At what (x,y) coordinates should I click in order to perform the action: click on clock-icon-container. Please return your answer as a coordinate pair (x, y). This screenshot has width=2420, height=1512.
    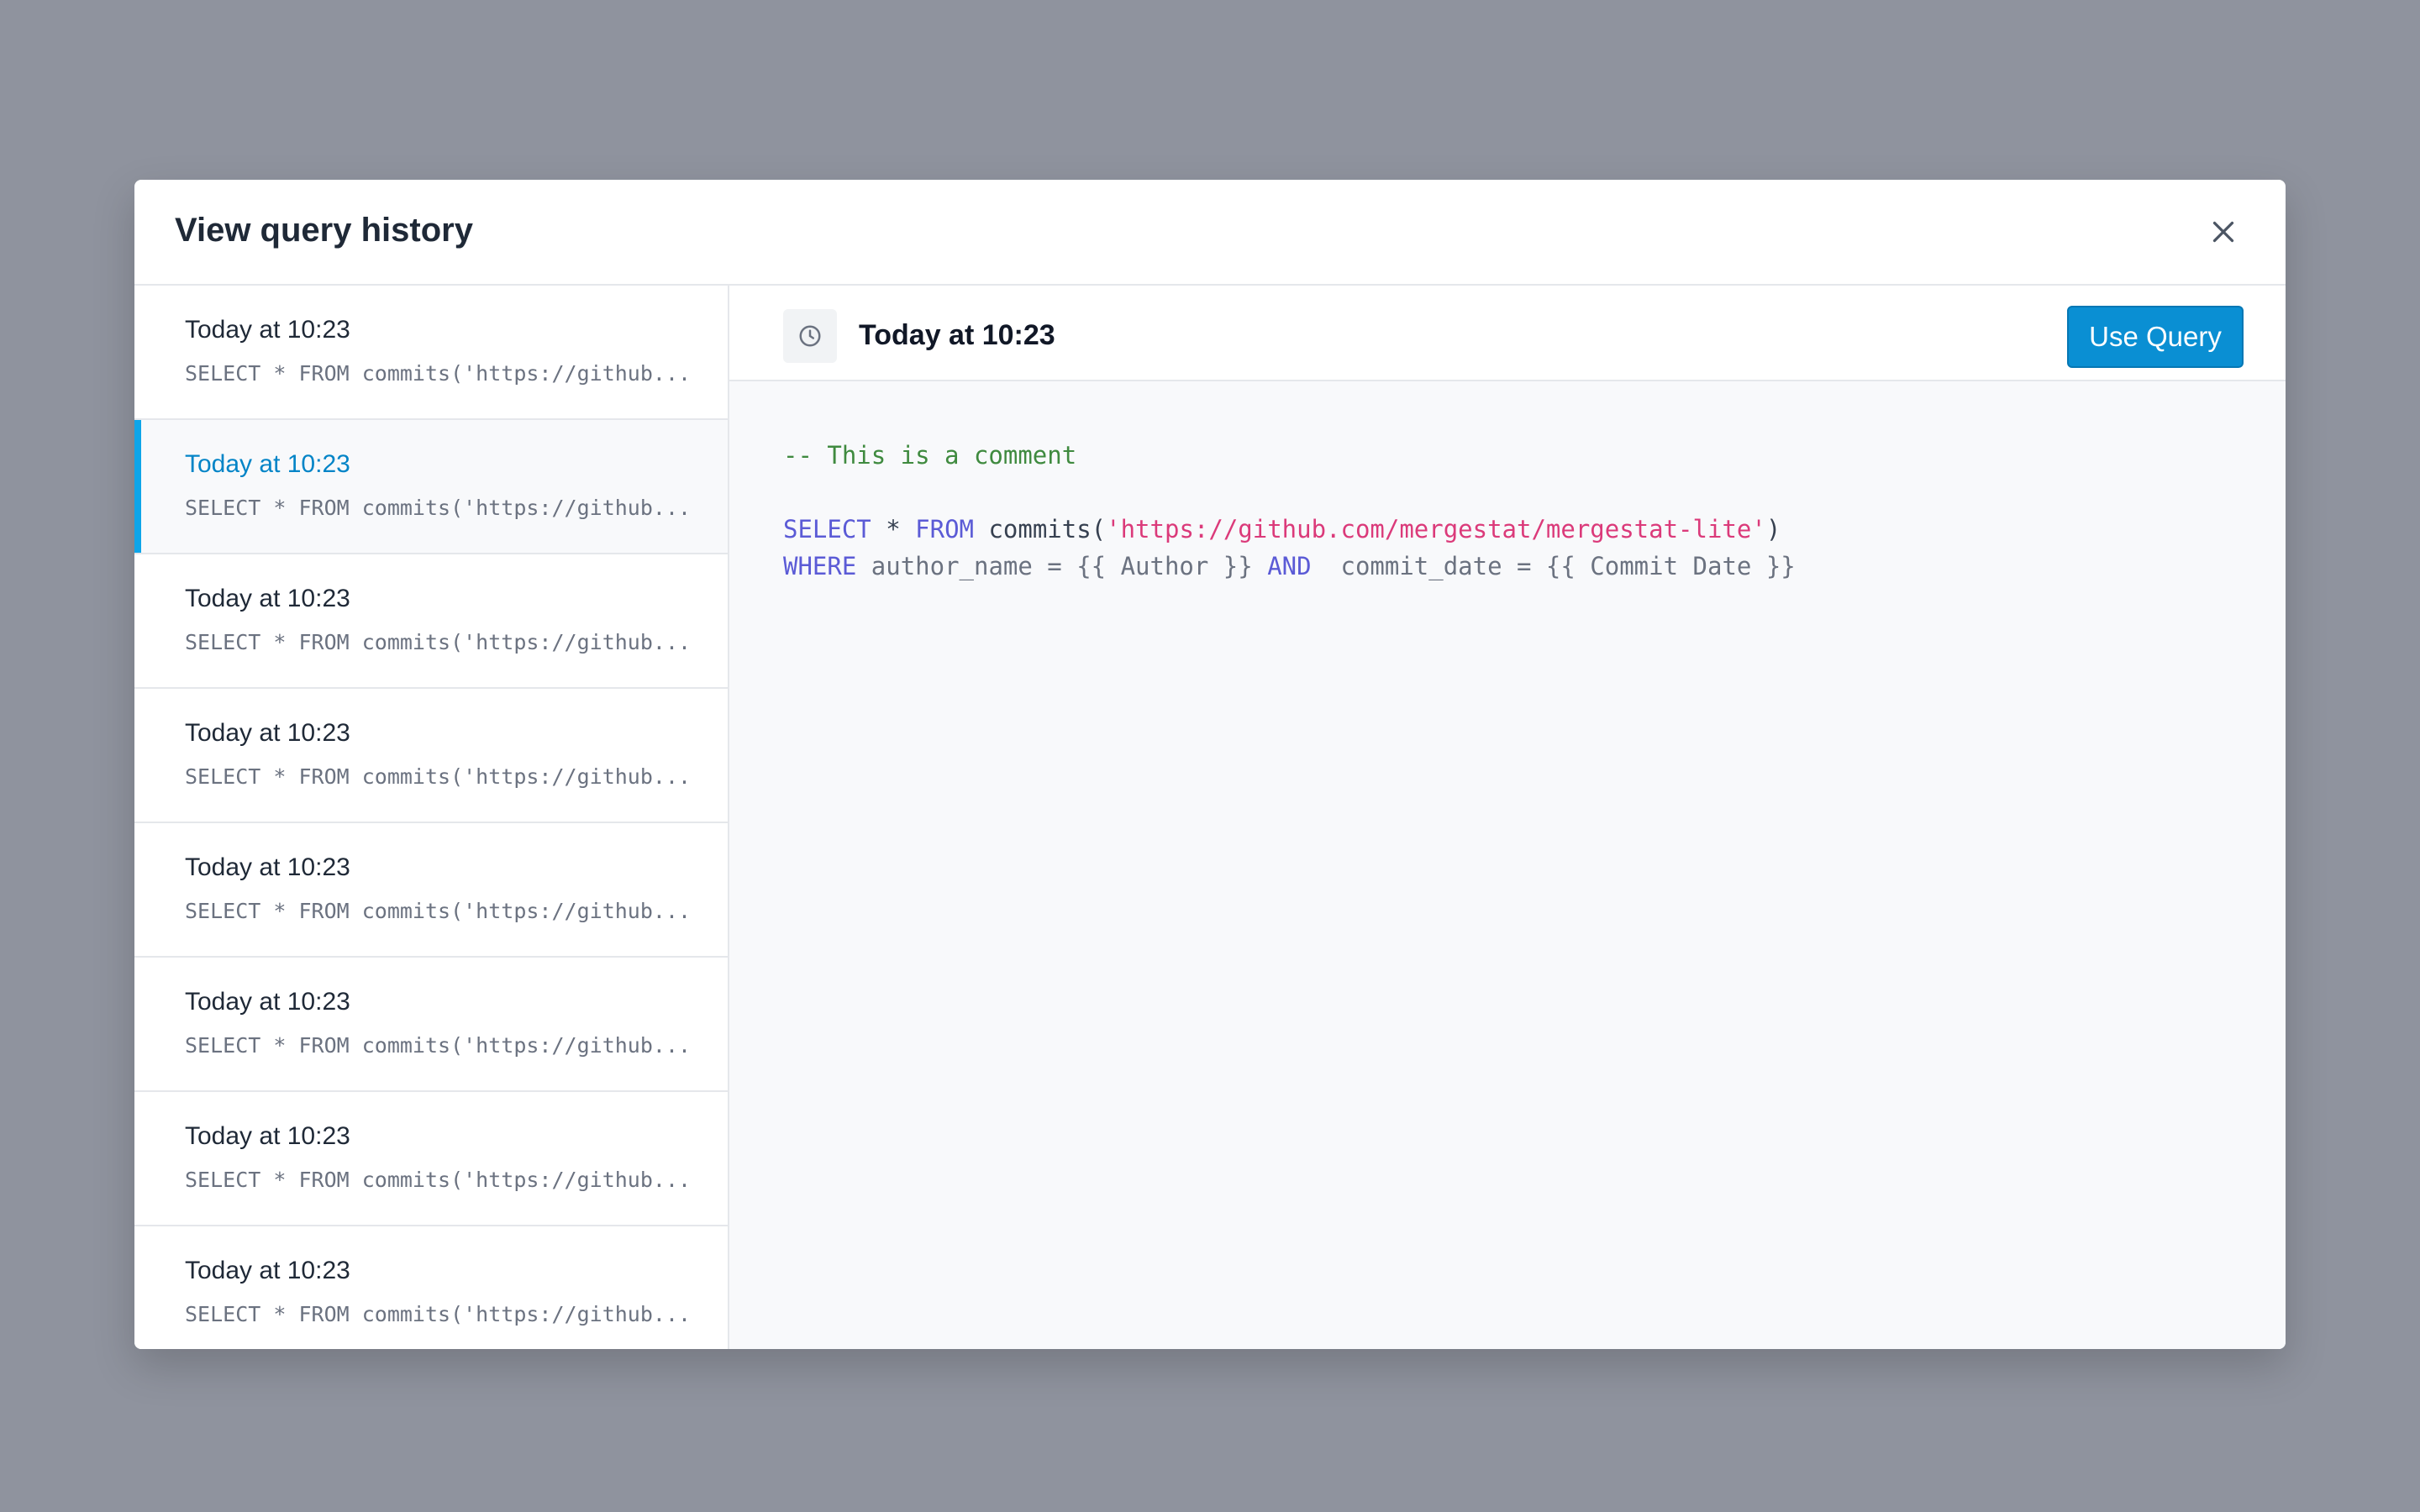
    Looking at the image, I should click on (810, 336).